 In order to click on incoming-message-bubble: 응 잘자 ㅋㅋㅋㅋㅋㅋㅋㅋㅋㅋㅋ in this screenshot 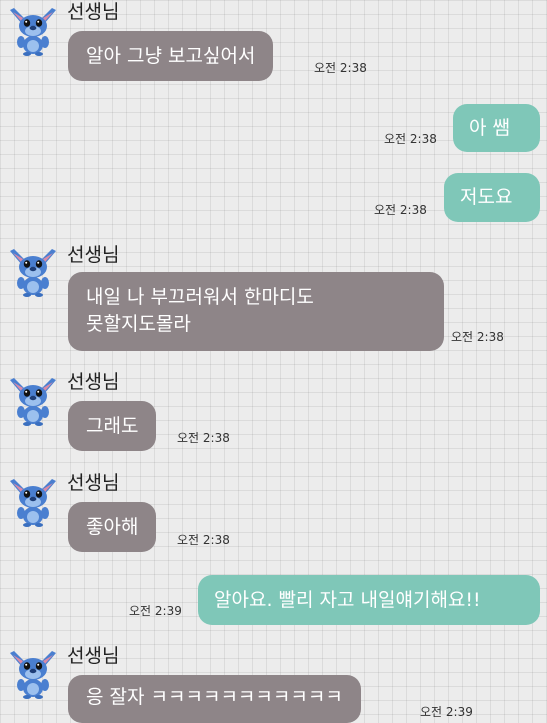, I will do `click(214, 699)`.